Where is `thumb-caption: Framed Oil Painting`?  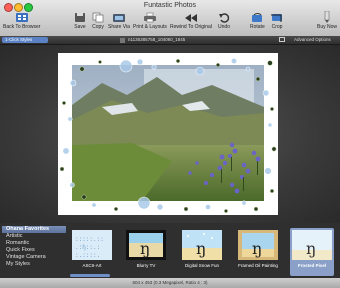
thumb-caption: Framed Oil Painting is located at coordinates (258, 265).